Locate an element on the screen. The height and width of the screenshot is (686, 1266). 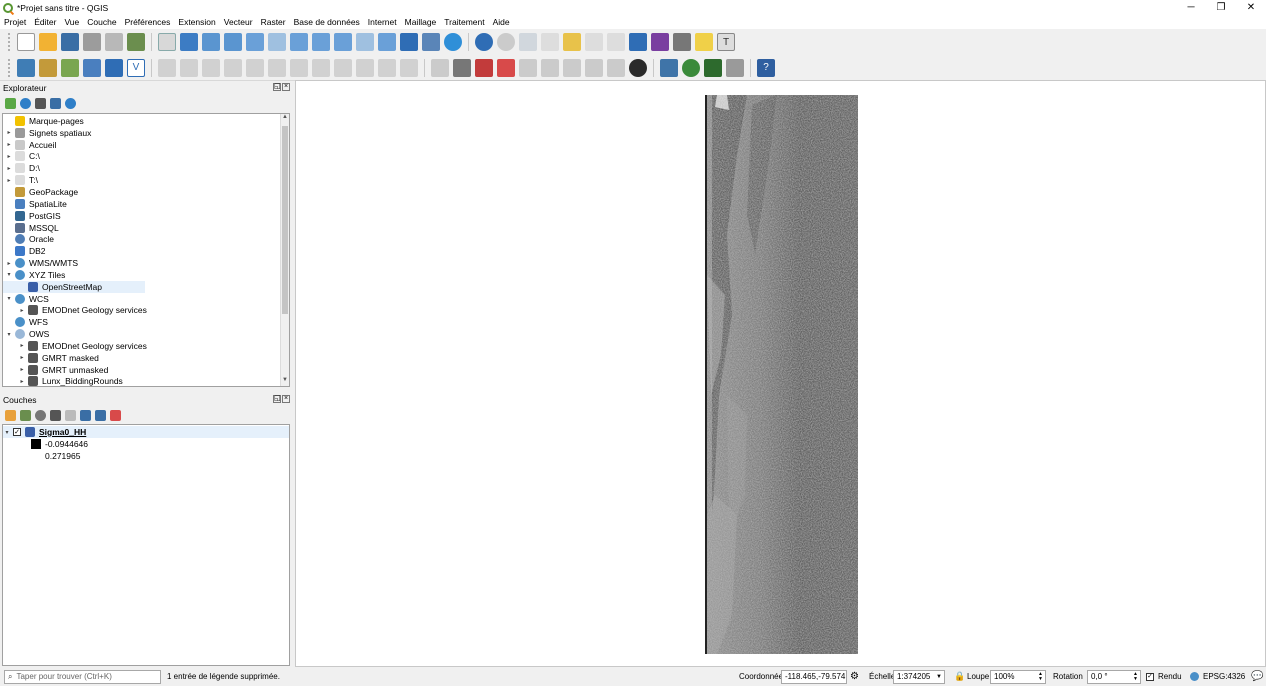
menu-vue: Vue is located at coordinates (71, 22).